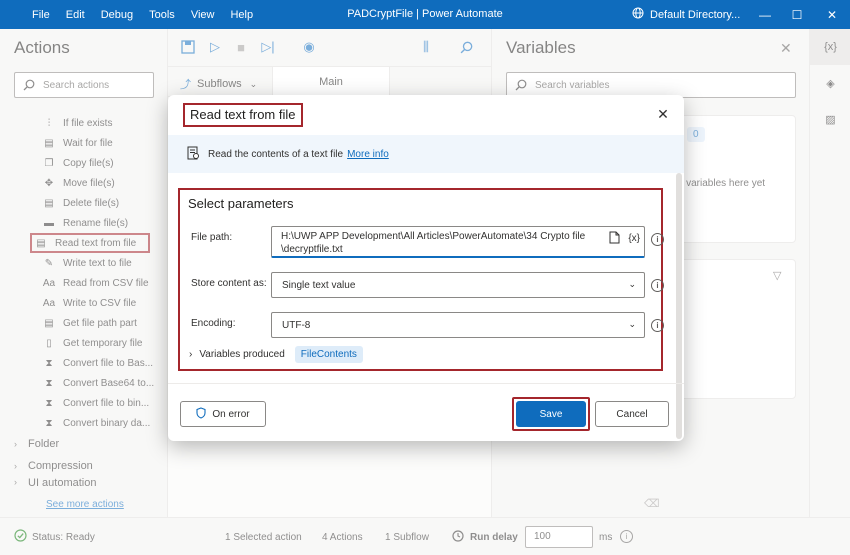 Image resolution: width=850 pixels, height=555 pixels. Describe the element at coordinates (212, 237) in the screenshot. I see `file-path-label: File path:` at that location.